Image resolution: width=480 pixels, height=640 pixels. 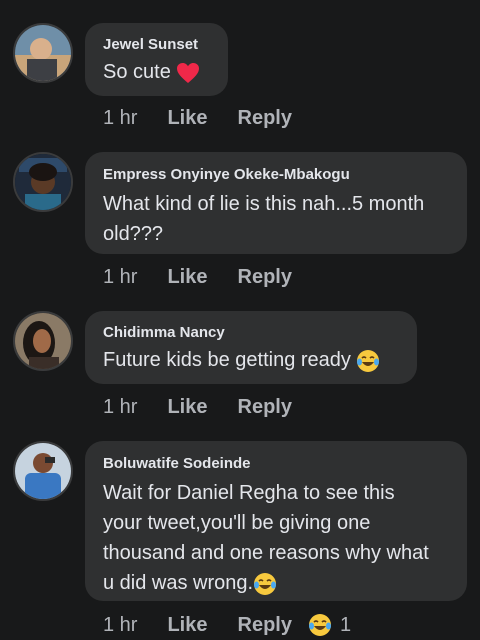 What do you see at coordinates (276, 463) in the screenshot?
I see `comment-author: Boluwatife Sodeinde` at bounding box center [276, 463].